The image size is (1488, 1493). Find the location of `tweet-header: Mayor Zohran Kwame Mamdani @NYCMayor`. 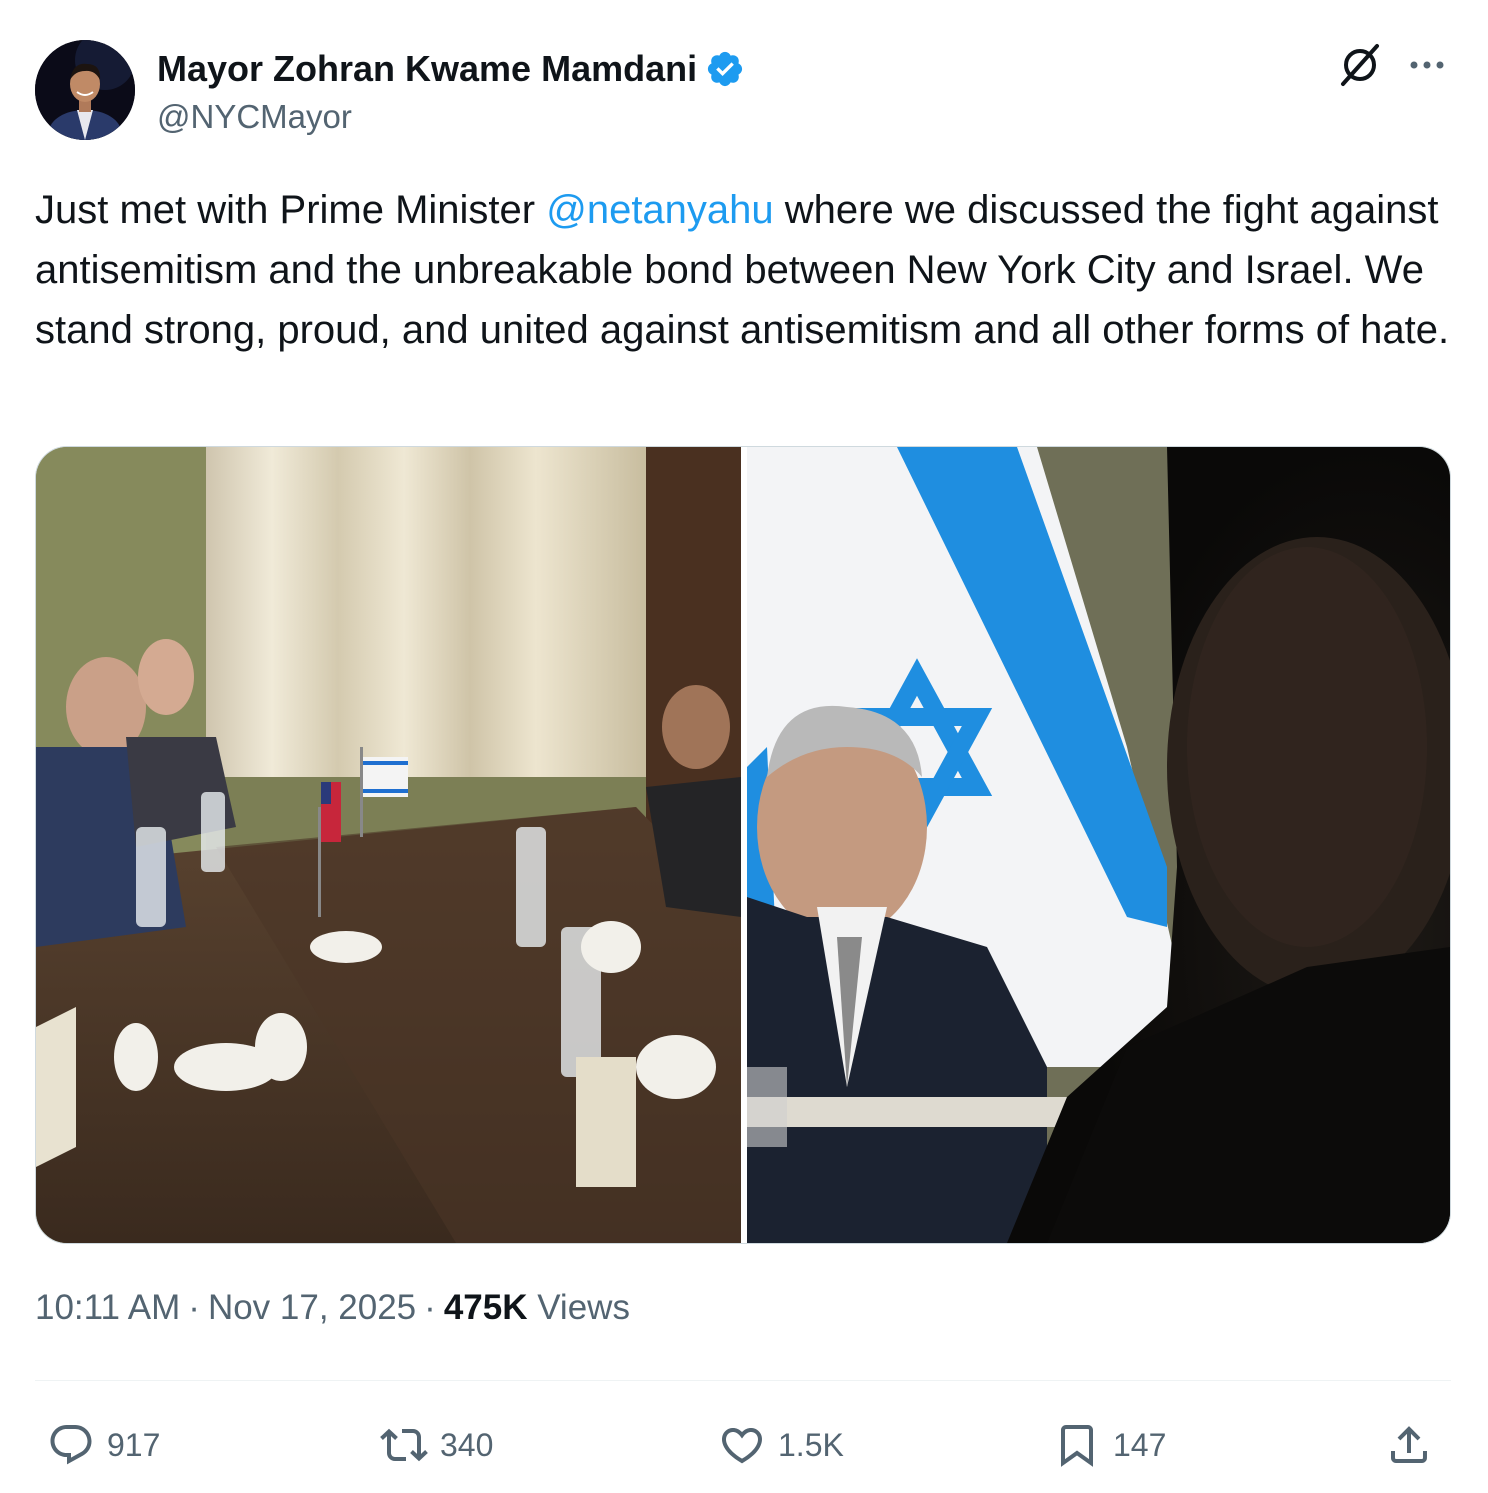

tweet-header: Mayor Zohran Kwame Mamdani @NYCMayor is located at coordinates (744, 90).